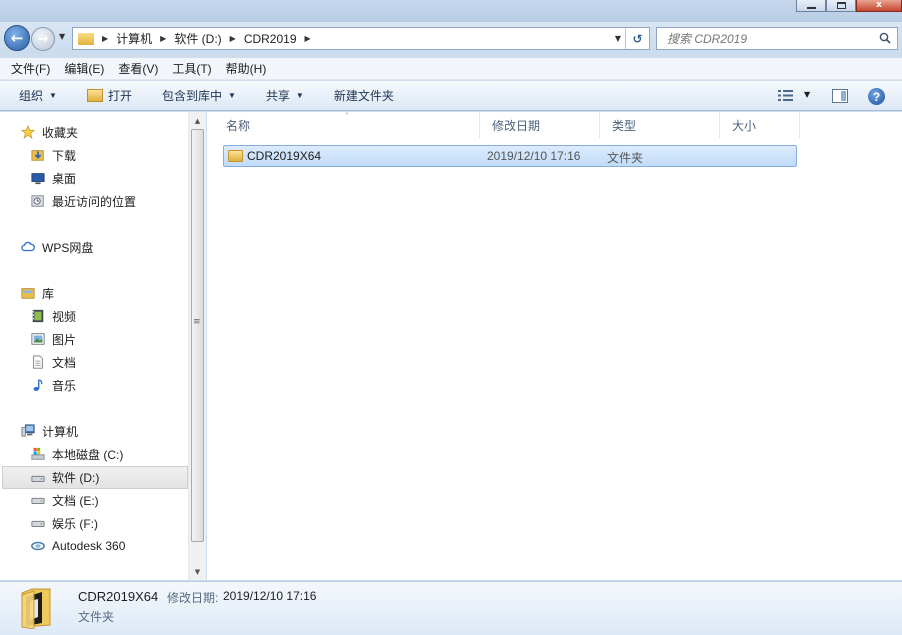 The image size is (902, 635). I want to click on arrow-right-icon: →, so click(43, 39).